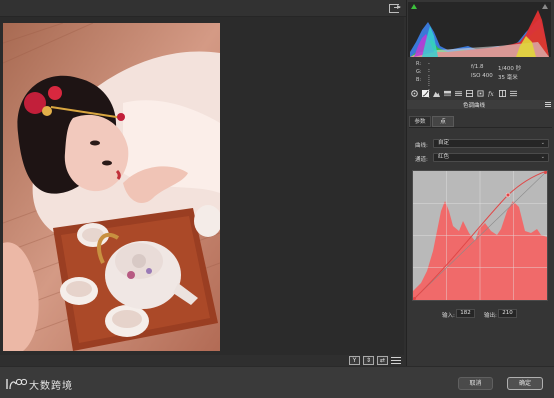 The width and height of the screenshot is (554, 398). Describe the element at coordinates (513, 93) in the screenshot. I see `presets-icon` at that location.